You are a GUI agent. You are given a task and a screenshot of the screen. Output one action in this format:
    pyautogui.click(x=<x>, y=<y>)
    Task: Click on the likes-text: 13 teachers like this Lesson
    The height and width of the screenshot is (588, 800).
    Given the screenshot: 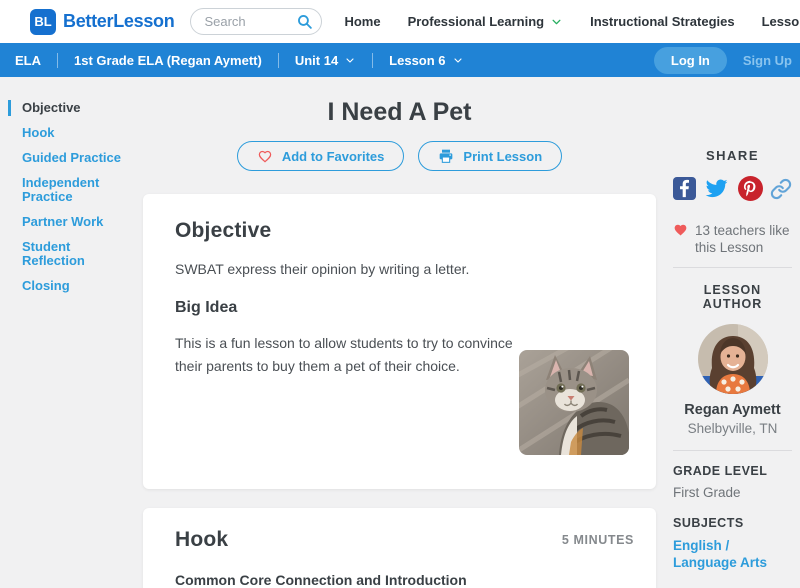 What is the action you would take?
    pyautogui.click(x=742, y=239)
    